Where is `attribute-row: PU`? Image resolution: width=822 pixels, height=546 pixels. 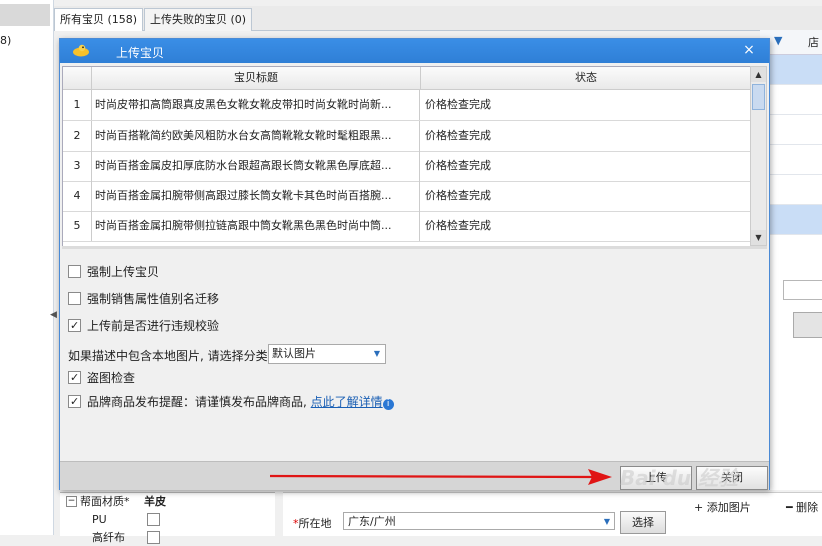
attribute-row: PU is located at coordinates (167, 519).